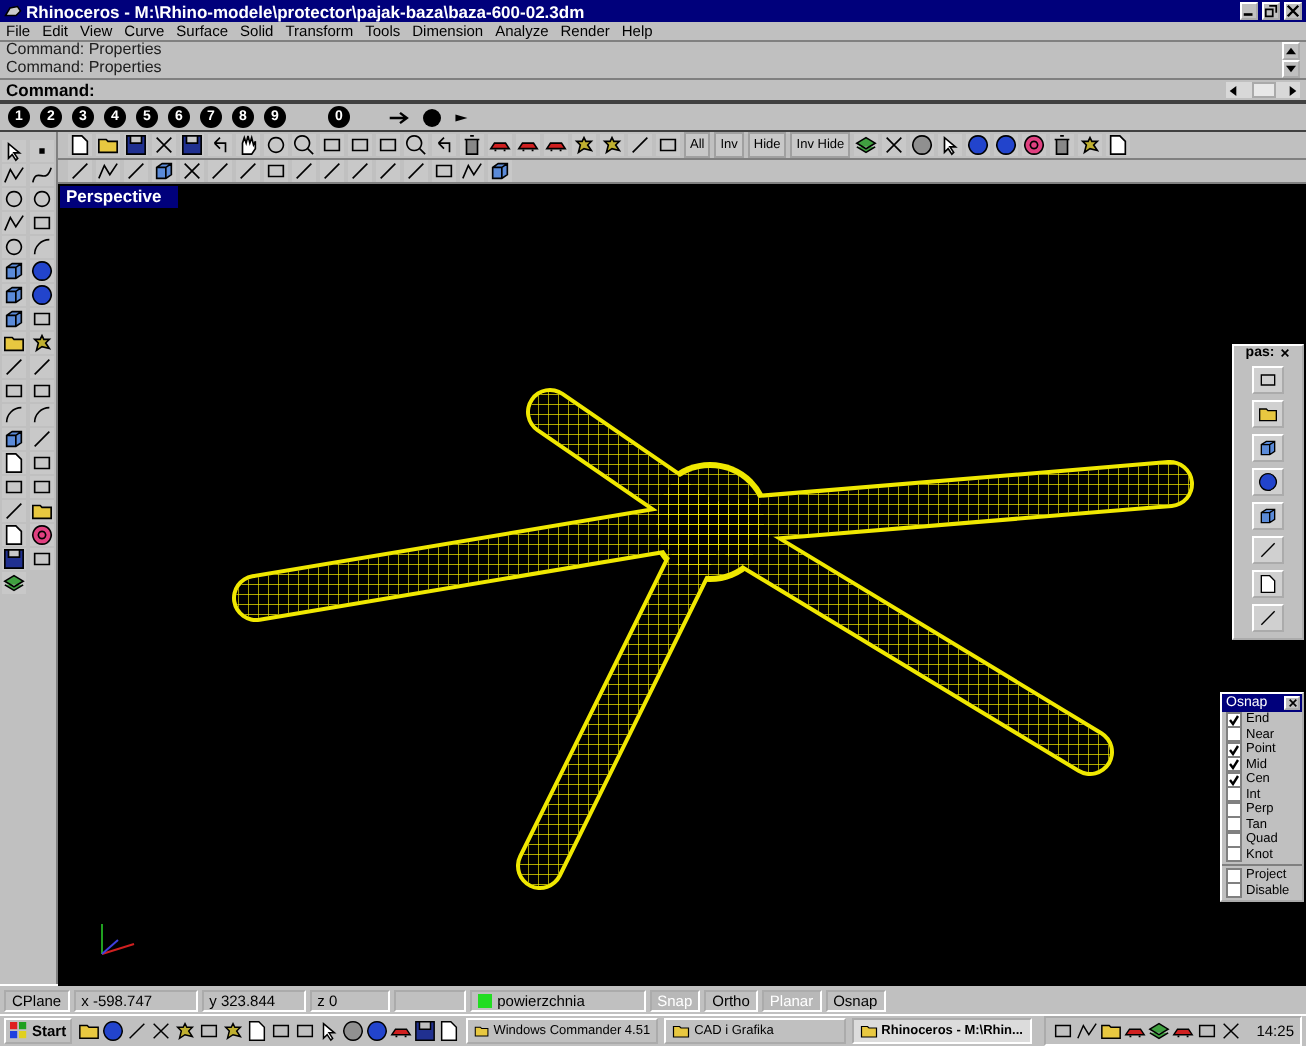  What do you see at coordinates (1291, 69) in the screenshot?
I see `scroll-down-button` at bounding box center [1291, 69].